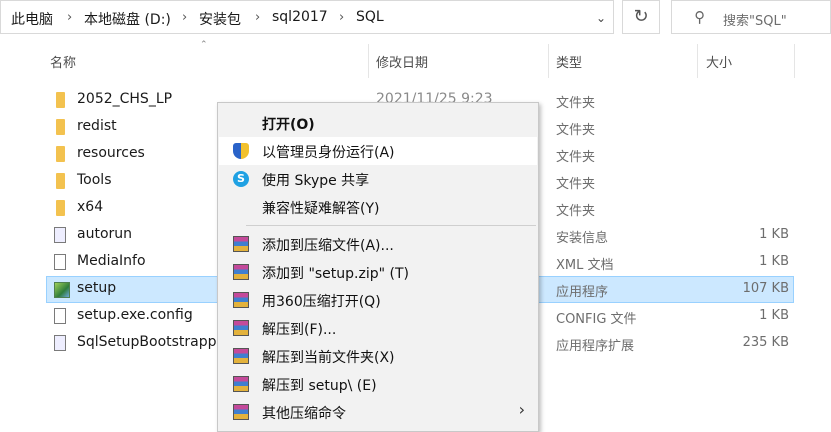 Image resolution: width=831 pixels, height=432 pixels. What do you see at coordinates (60, 343) in the screenshot?
I see `dll-file-icon` at bounding box center [60, 343].